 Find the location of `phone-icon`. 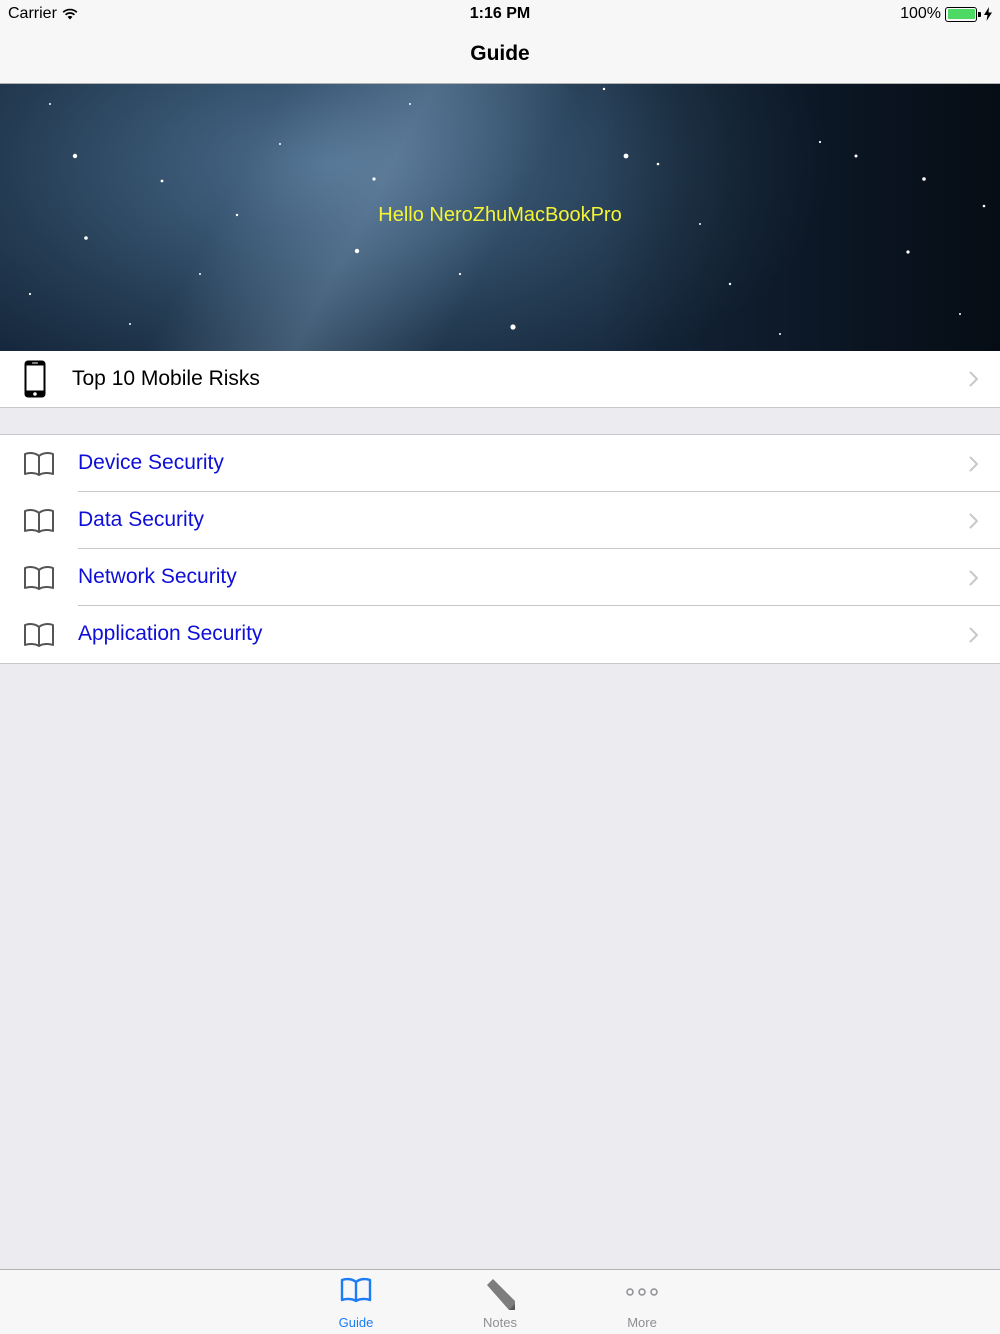

phone-icon is located at coordinates (35, 379).